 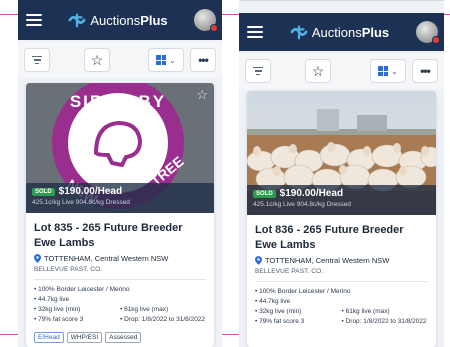 I want to click on lot-title: Lot 836 - 265 Future Breeder Ewe Lambs, so click(x=341, y=238).